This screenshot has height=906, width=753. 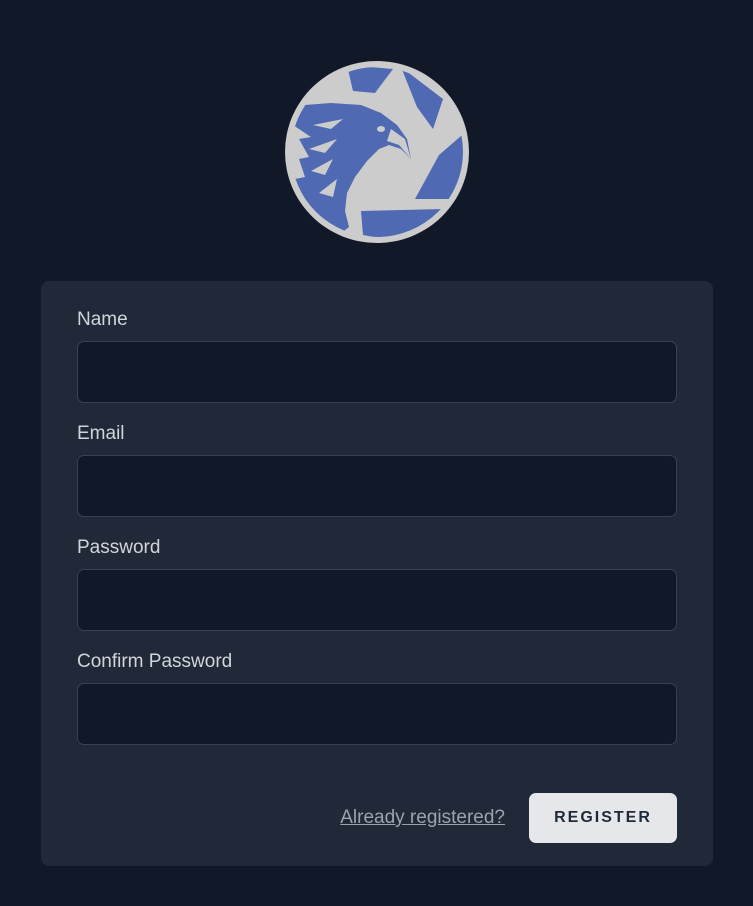 I want to click on email-field-group: Email, so click(x=377, y=468).